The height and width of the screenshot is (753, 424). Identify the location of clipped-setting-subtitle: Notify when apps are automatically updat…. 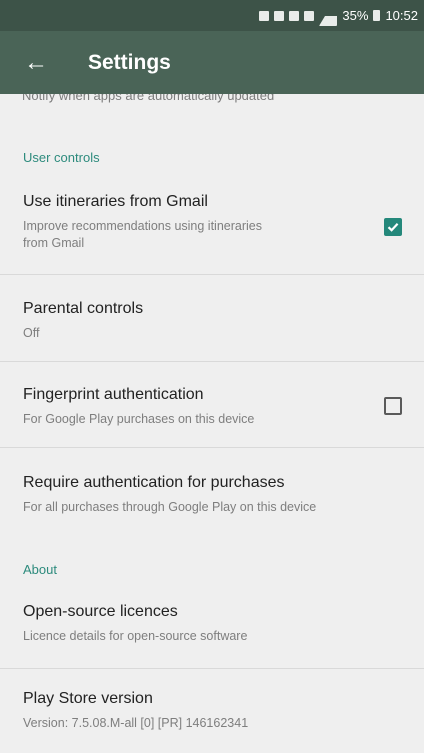
(212, 101).